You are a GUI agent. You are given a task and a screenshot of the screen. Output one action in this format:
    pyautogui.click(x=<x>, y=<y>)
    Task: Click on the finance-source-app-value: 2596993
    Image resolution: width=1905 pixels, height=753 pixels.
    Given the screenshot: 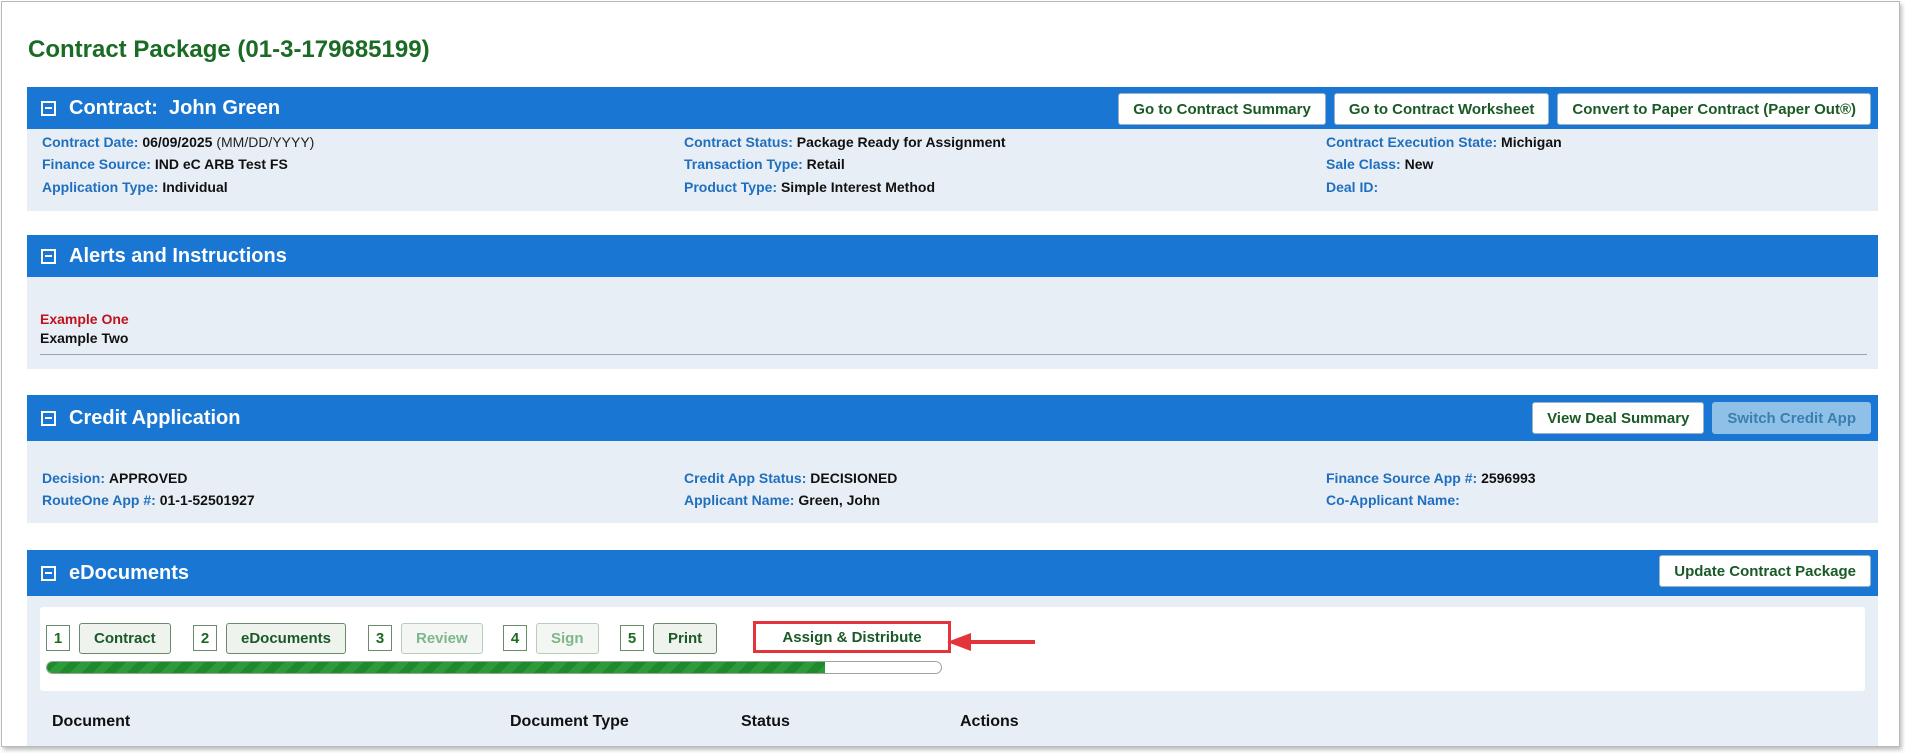 What is the action you would take?
    pyautogui.click(x=1508, y=478)
    